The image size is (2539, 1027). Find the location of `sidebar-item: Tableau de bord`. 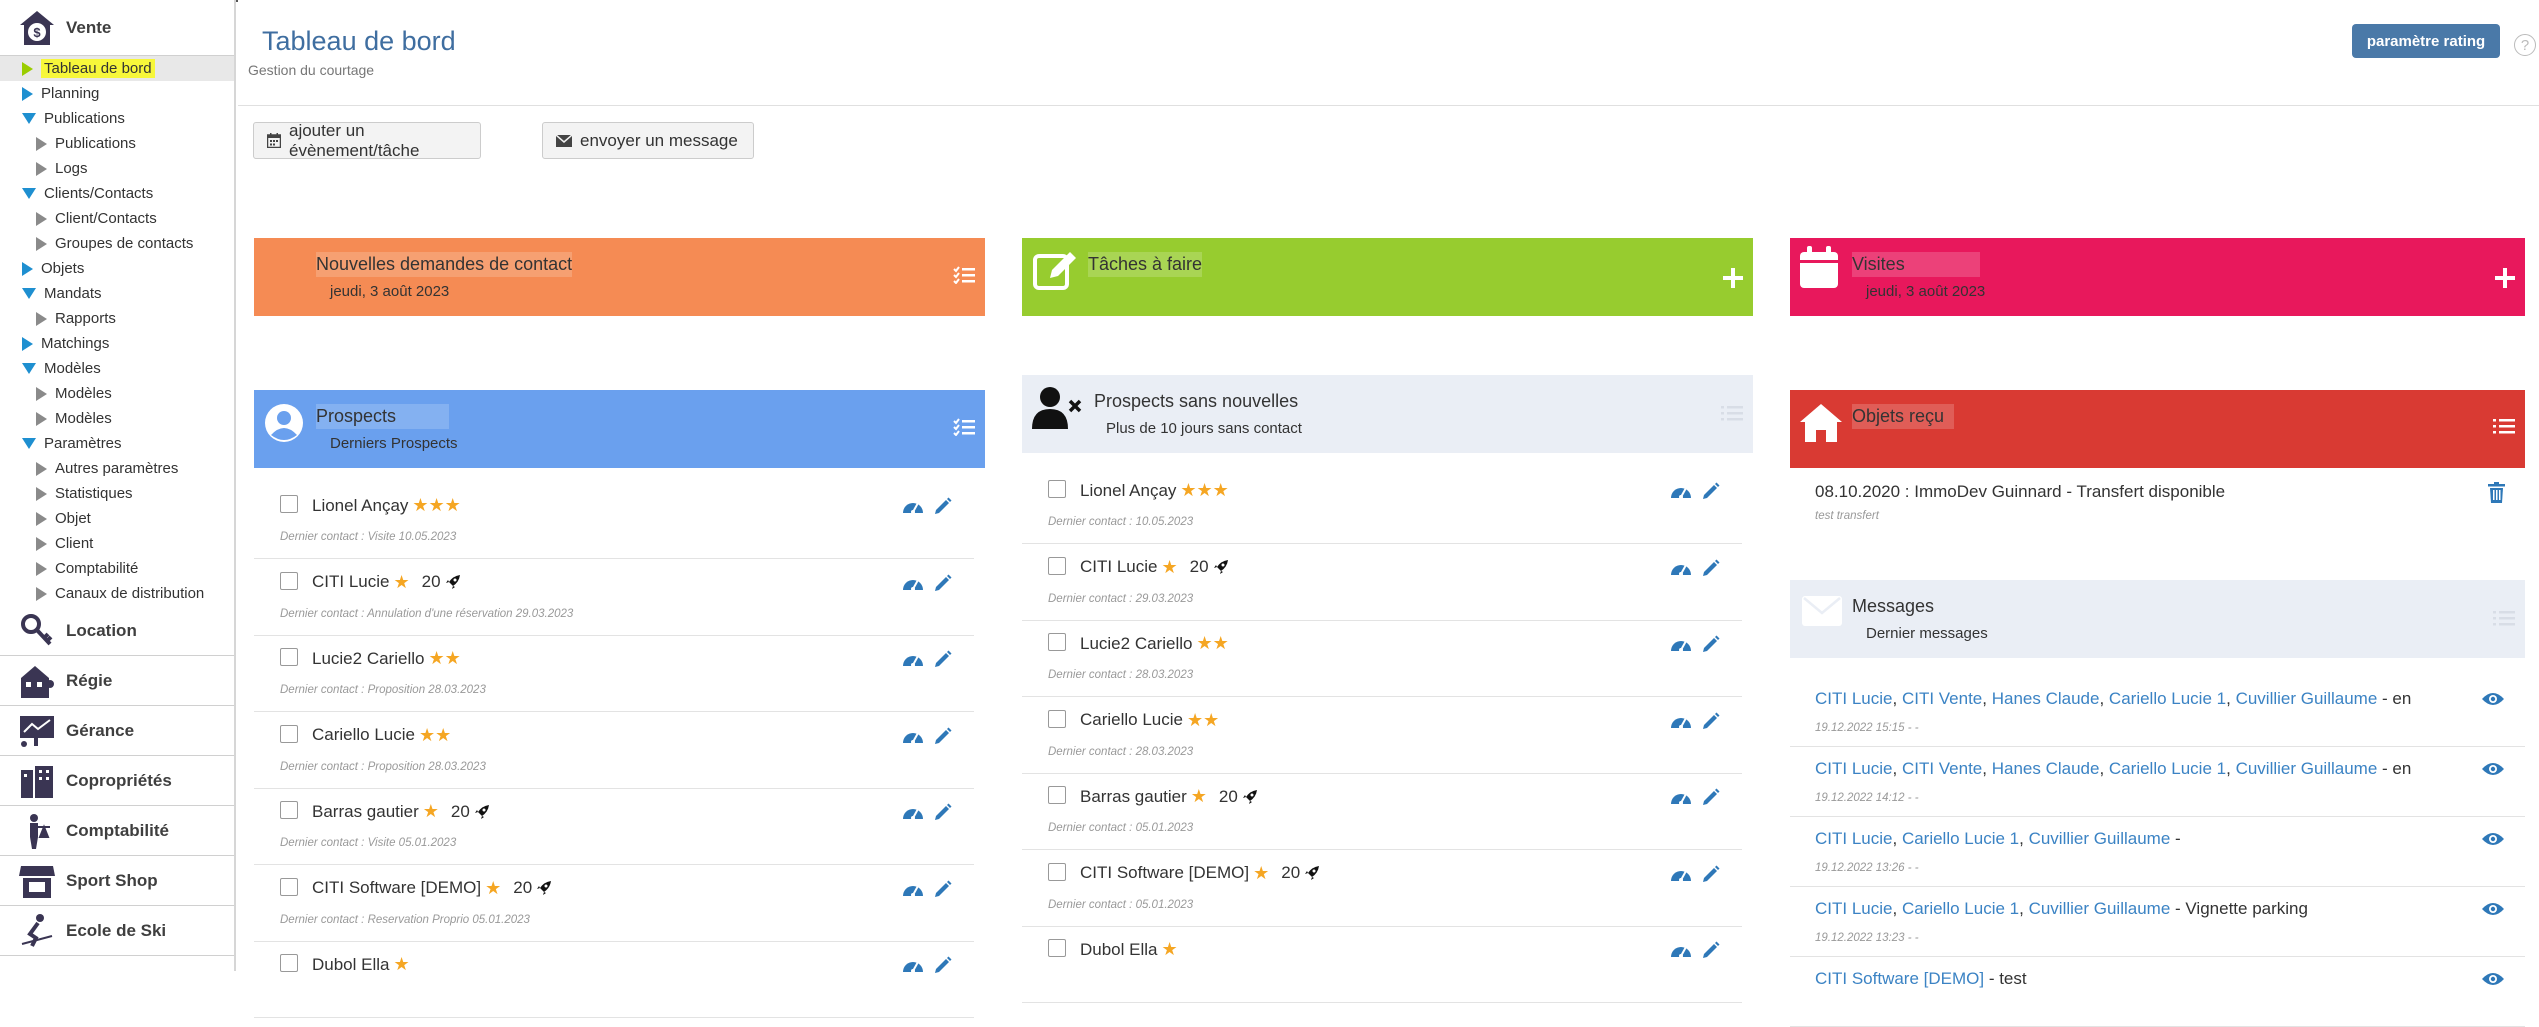

sidebar-item: Tableau de bord is located at coordinates (117, 68).